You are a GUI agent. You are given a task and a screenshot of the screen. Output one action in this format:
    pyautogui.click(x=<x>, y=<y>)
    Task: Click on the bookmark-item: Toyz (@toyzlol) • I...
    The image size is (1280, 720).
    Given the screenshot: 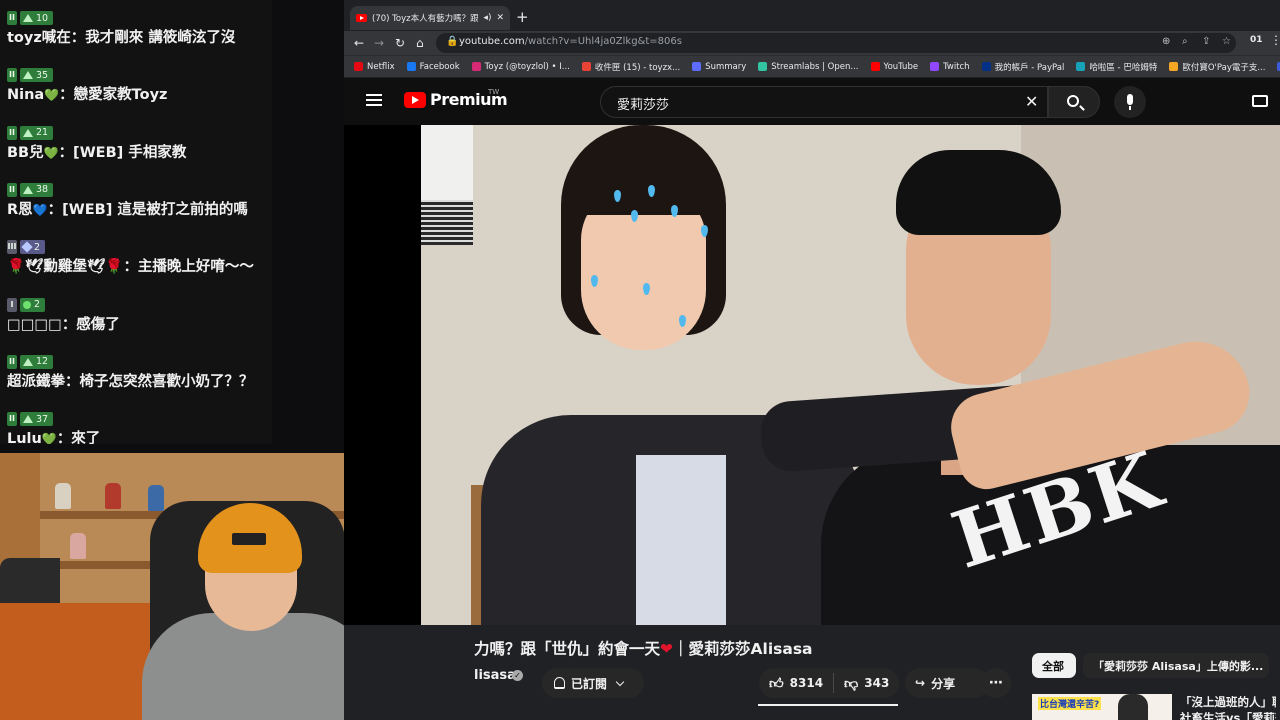 What is the action you would take?
    pyautogui.click(x=520, y=66)
    